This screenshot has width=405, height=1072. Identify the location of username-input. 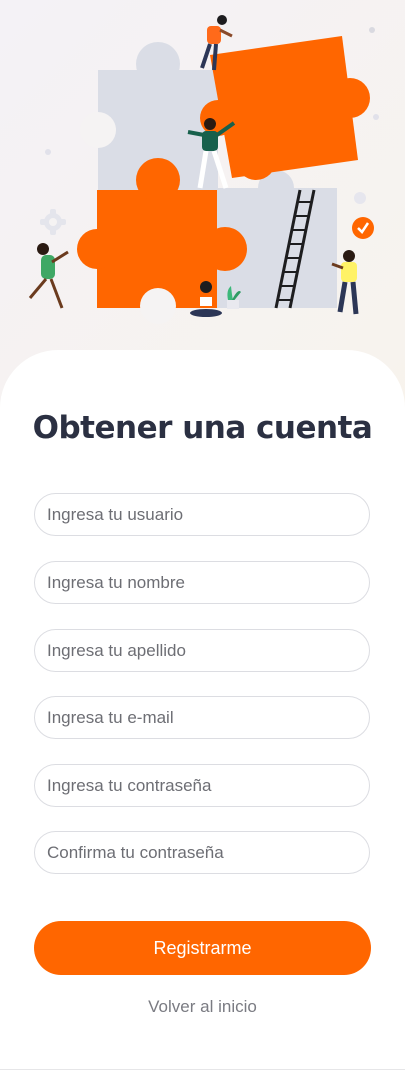
(202, 514).